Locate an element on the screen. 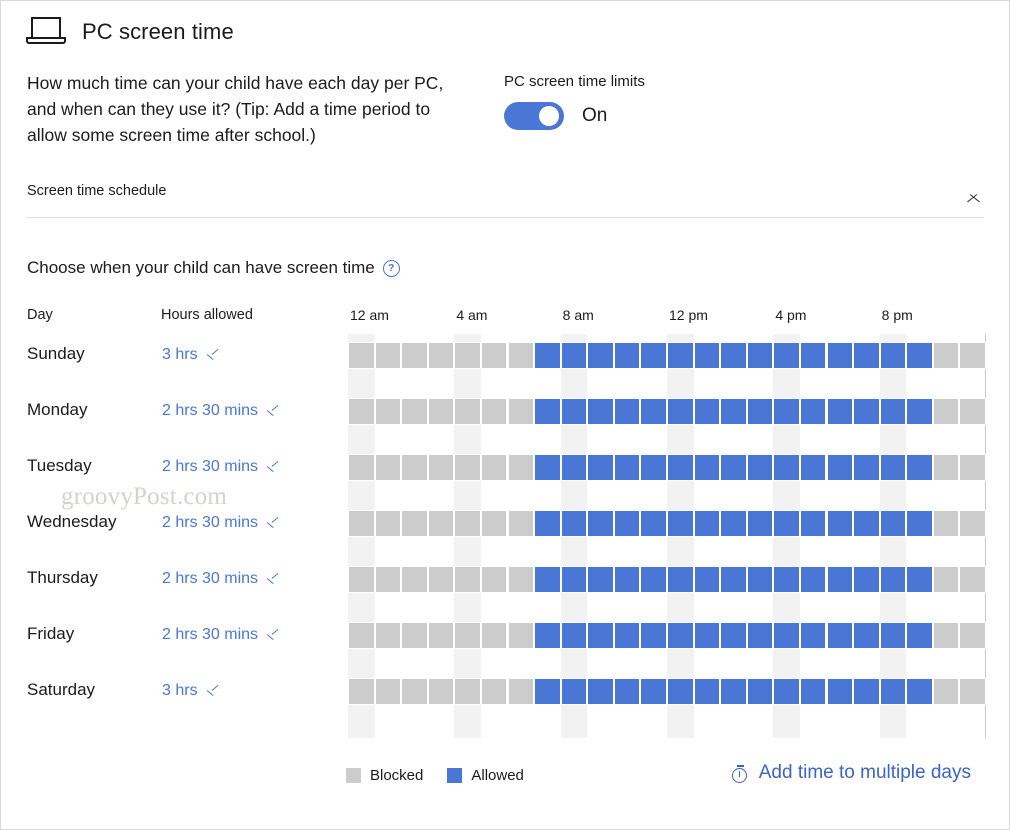  help-icon: ? is located at coordinates (391, 268).